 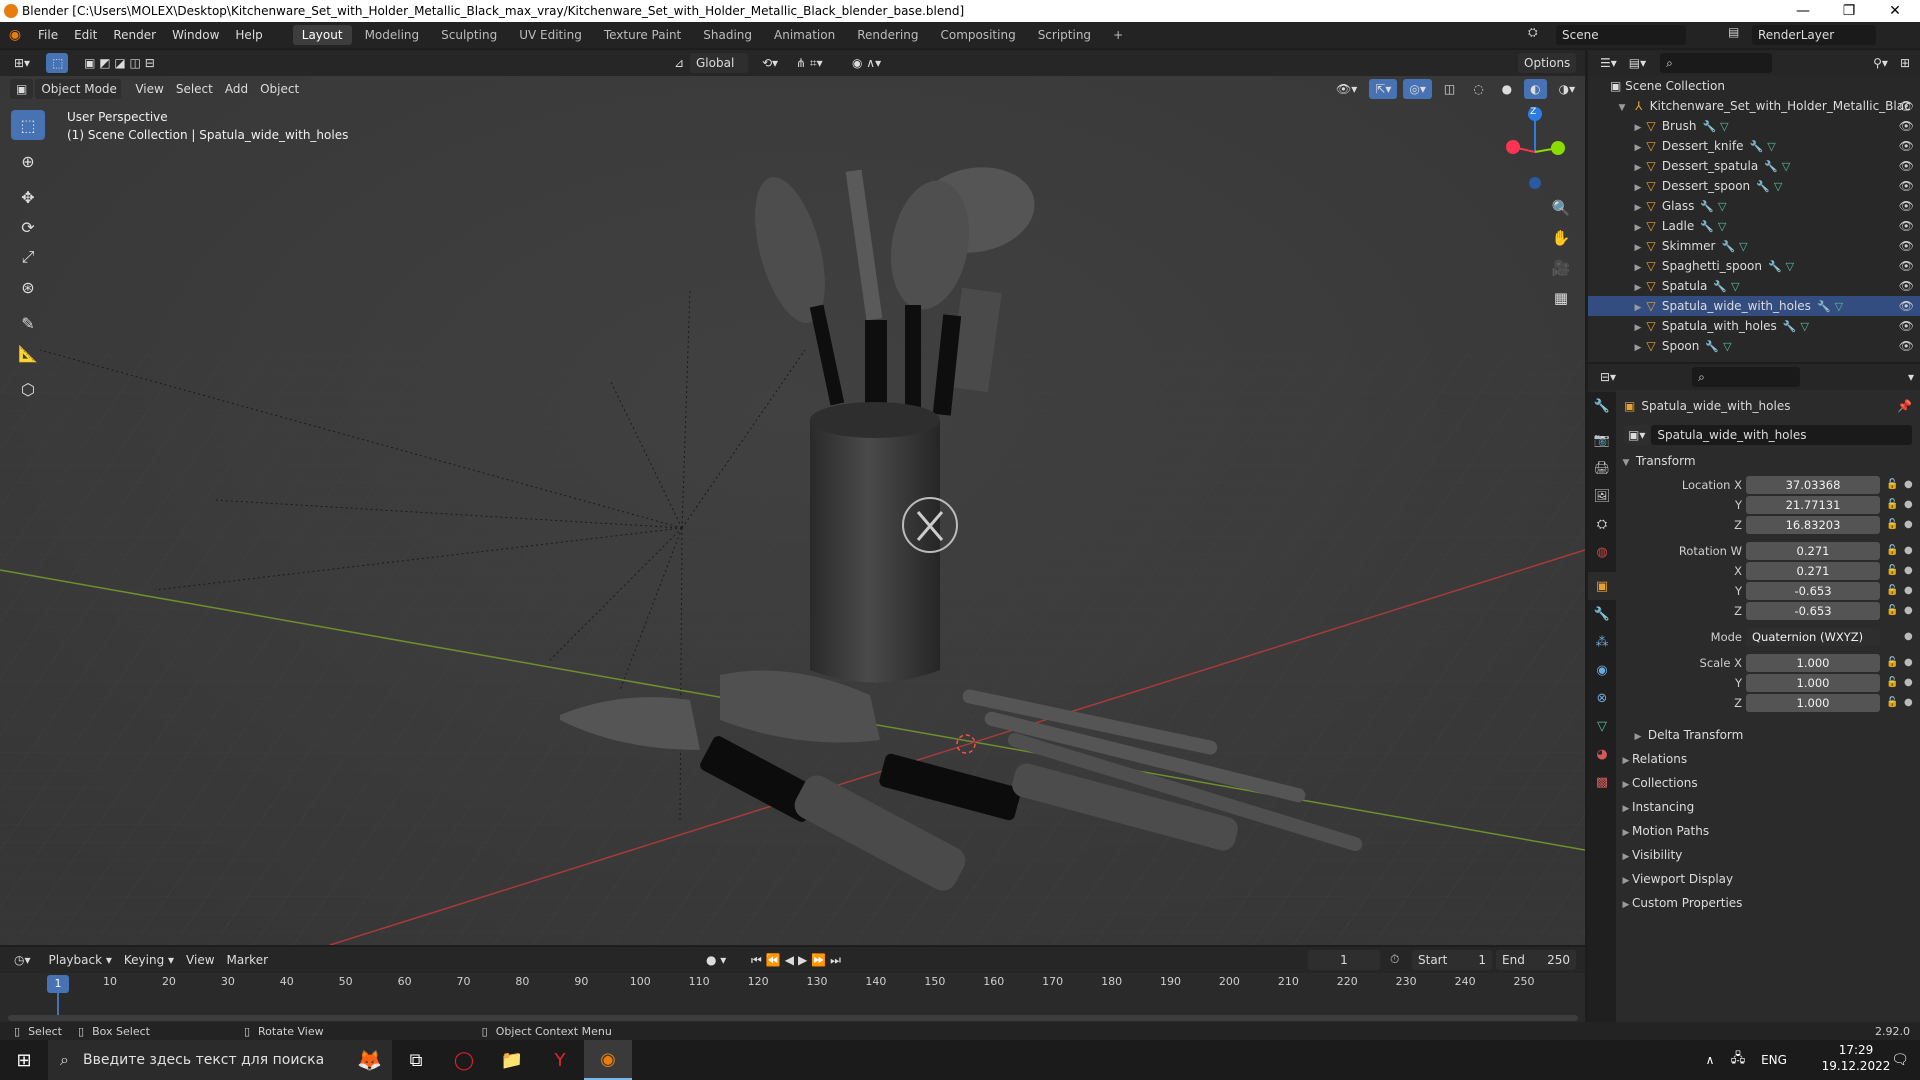 What do you see at coordinates (119, 63) in the screenshot?
I see `selection-mode-icons: ▣ ◩ ◪ ◫ ⊟` at bounding box center [119, 63].